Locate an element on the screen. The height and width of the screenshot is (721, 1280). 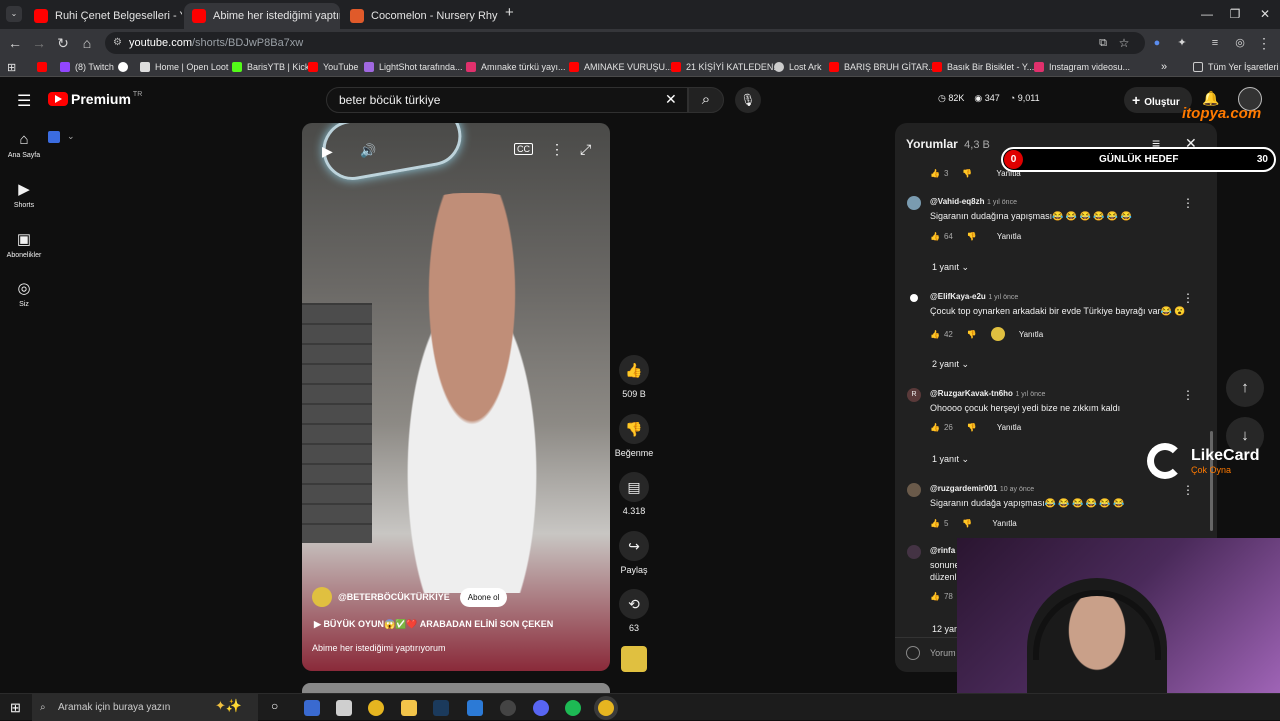
channel-avatar is located at coordinates (322, 597).